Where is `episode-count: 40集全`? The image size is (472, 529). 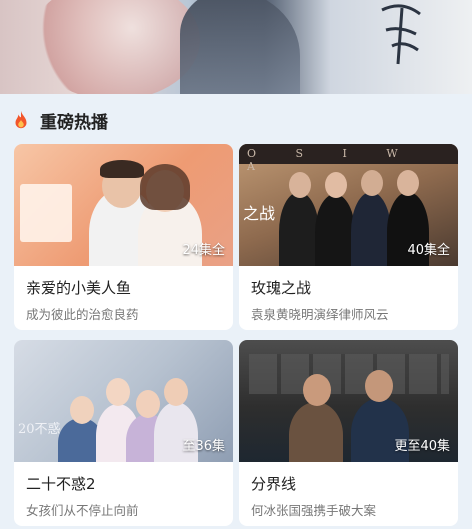
episode-count: 40集全 is located at coordinates (428, 250).